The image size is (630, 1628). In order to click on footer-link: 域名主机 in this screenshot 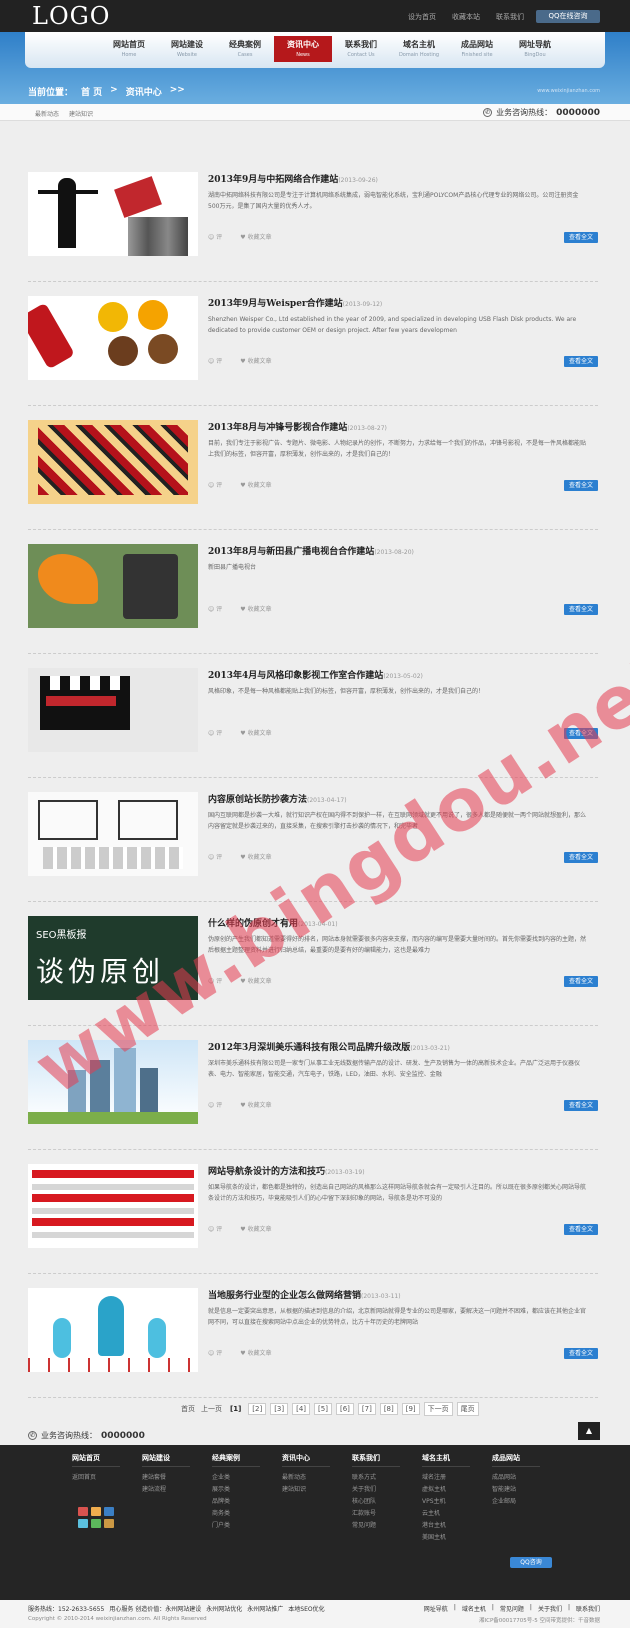, I will do `click(474, 1608)`.